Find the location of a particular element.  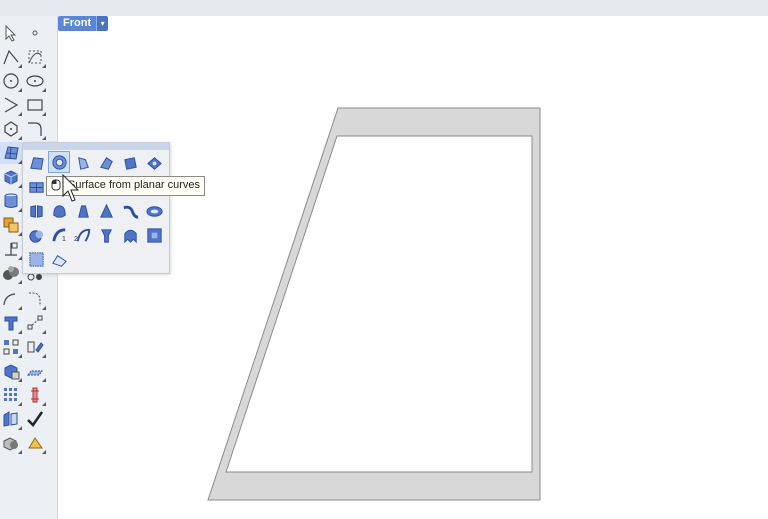

mouse-icon is located at coordinates (56, 185).